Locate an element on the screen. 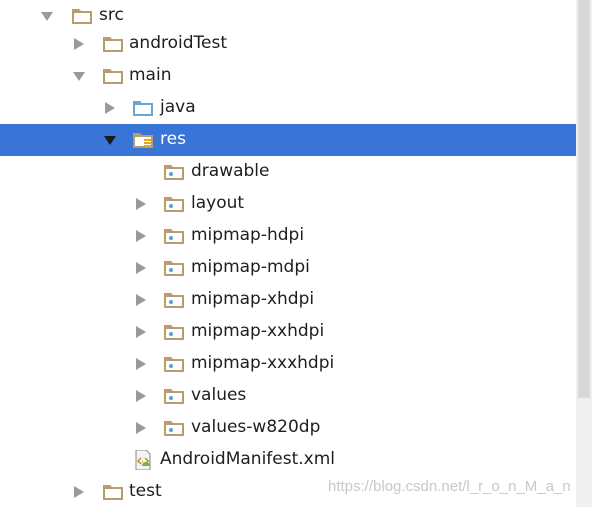  tree-node-label: values is located at coordinates (219, 395).